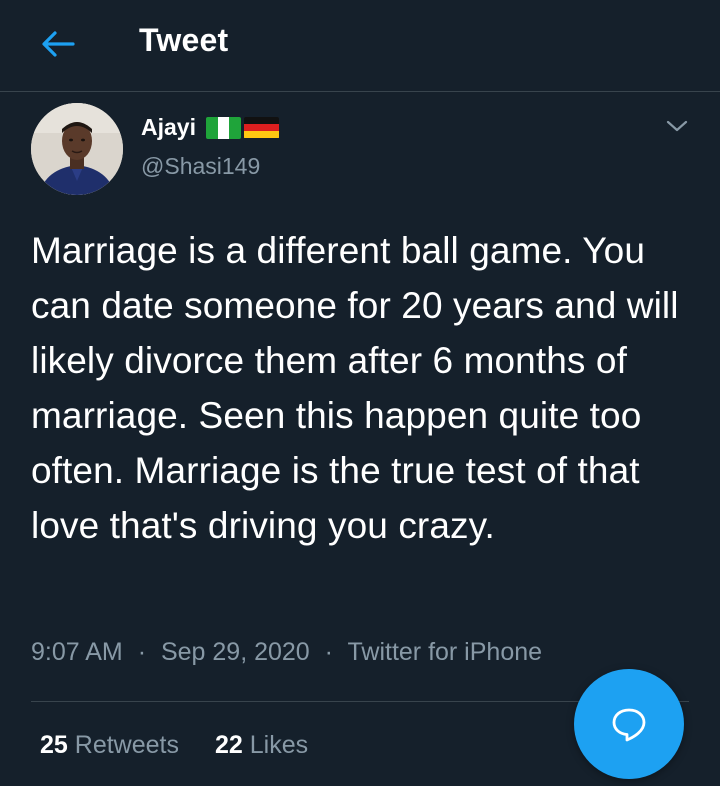 The width and height of the screenshot is (720, 786). I want to click on tweet-stats: 25 Retweets 22 Likes, so click(174, 745).